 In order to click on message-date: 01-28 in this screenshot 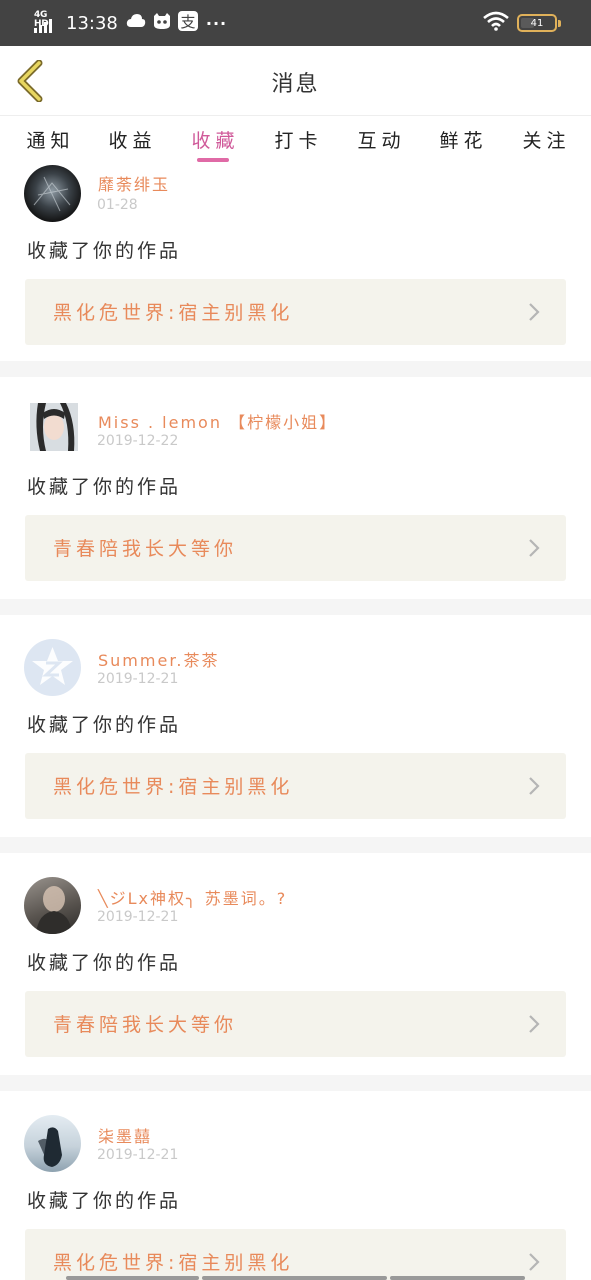, I will do `click(117, 205)`.